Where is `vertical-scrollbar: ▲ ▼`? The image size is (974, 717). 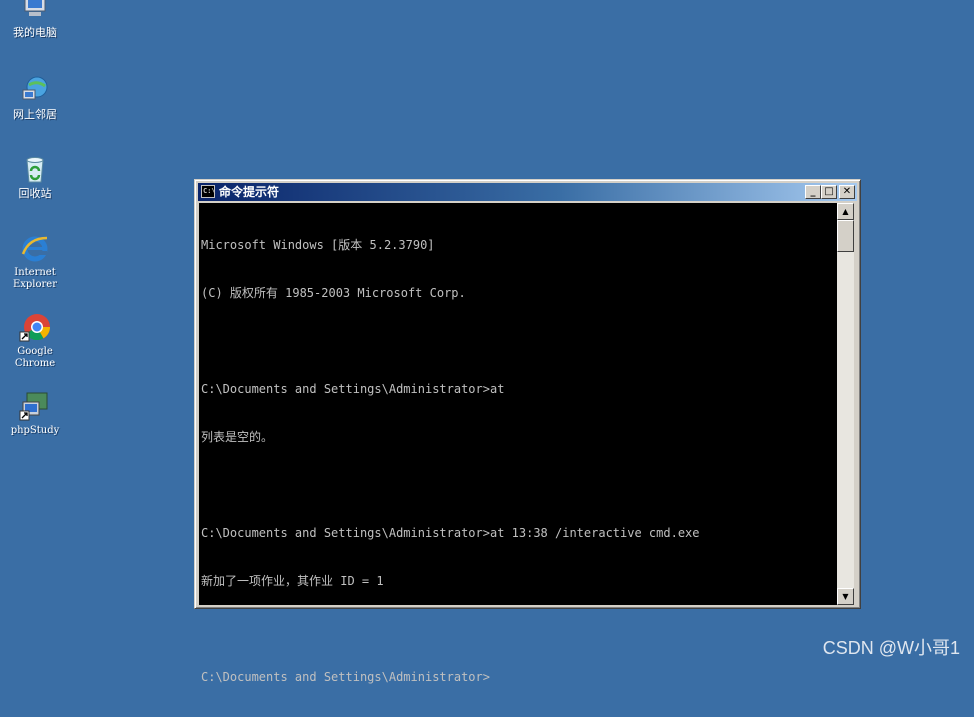
vertical-scrollbar: ▲ ▼ is located at coordinates (845, 404).